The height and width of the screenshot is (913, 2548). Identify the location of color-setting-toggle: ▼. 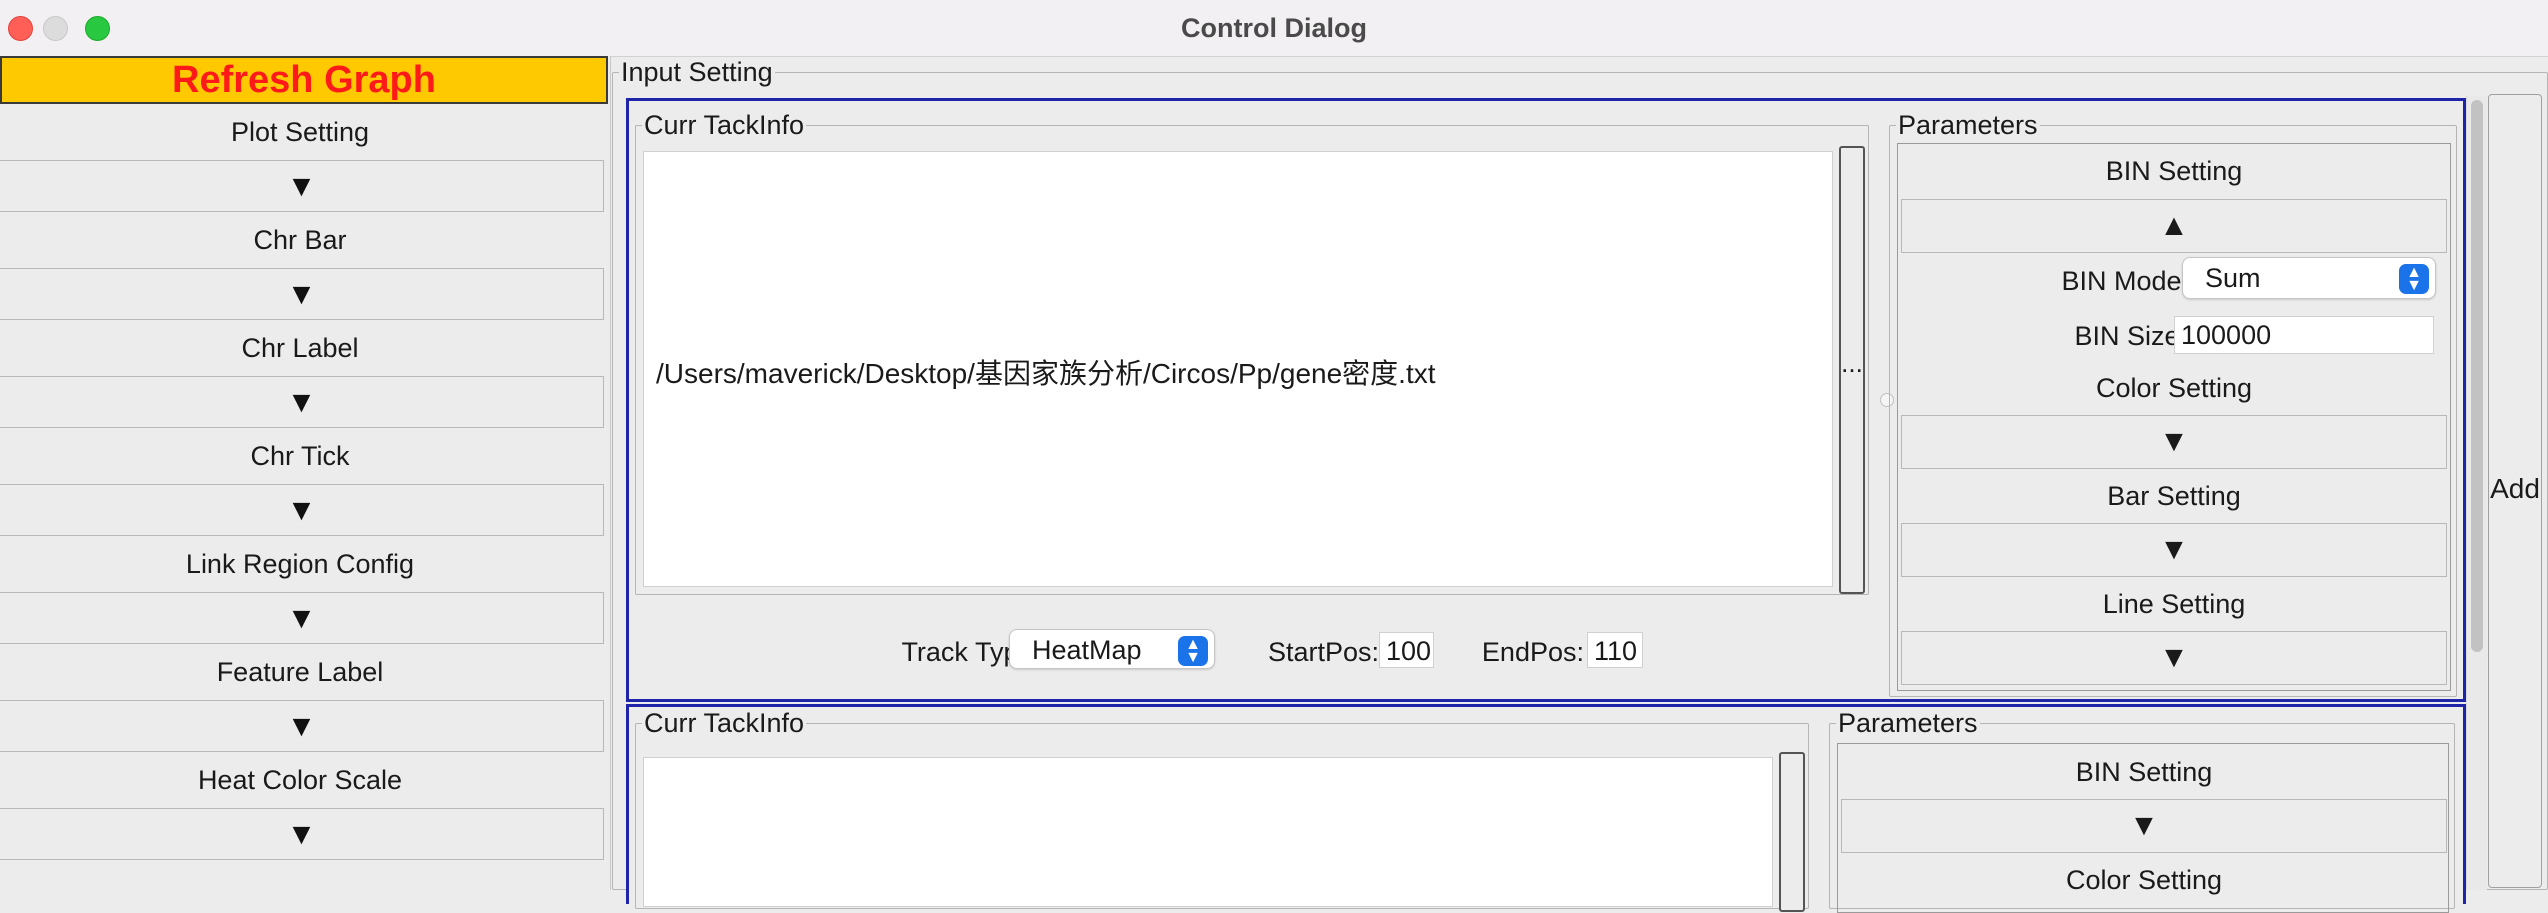
(2174, 442).